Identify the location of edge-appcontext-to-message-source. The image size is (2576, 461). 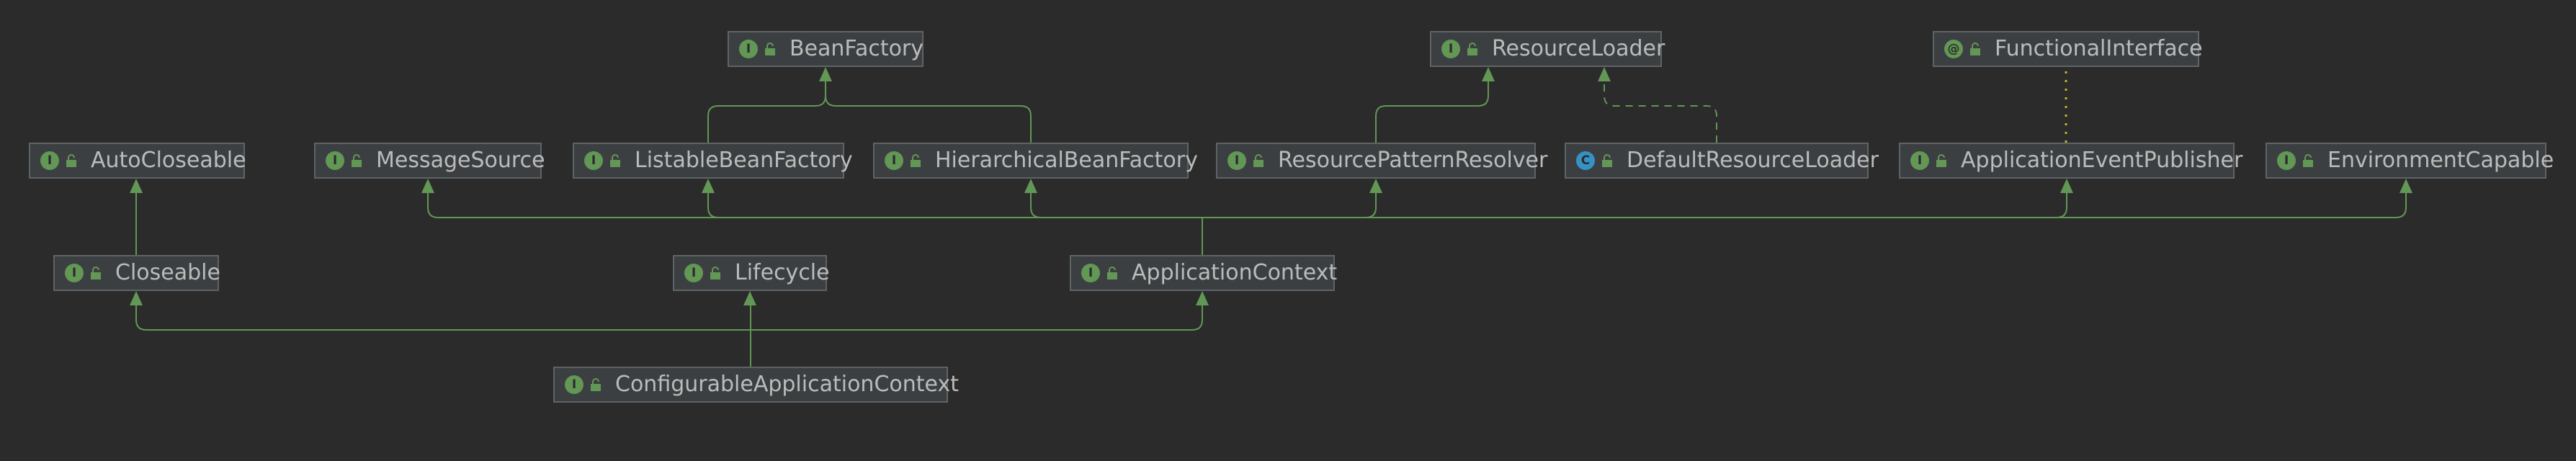
(814, 205).